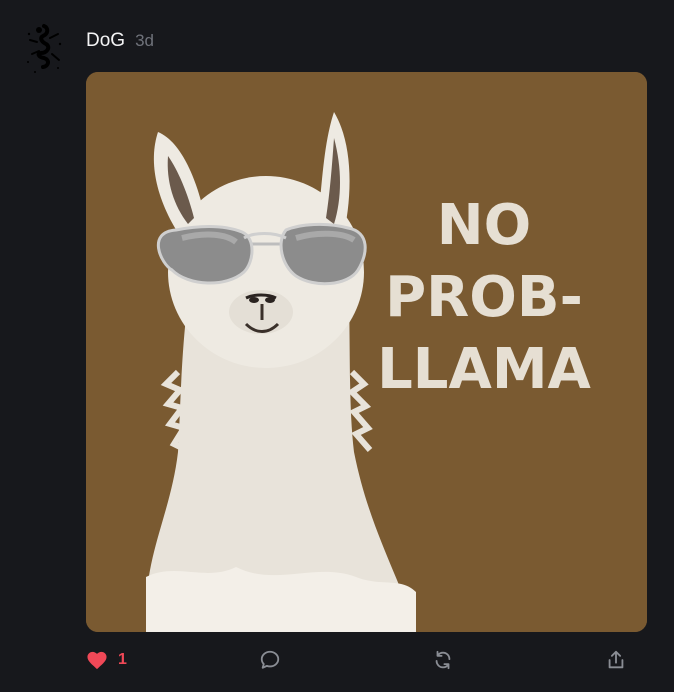 This screenshot has width=674, height=692. Describe the element at coordinates (366, 660) in the screenshot. I see `post-actions: 1` at that location.